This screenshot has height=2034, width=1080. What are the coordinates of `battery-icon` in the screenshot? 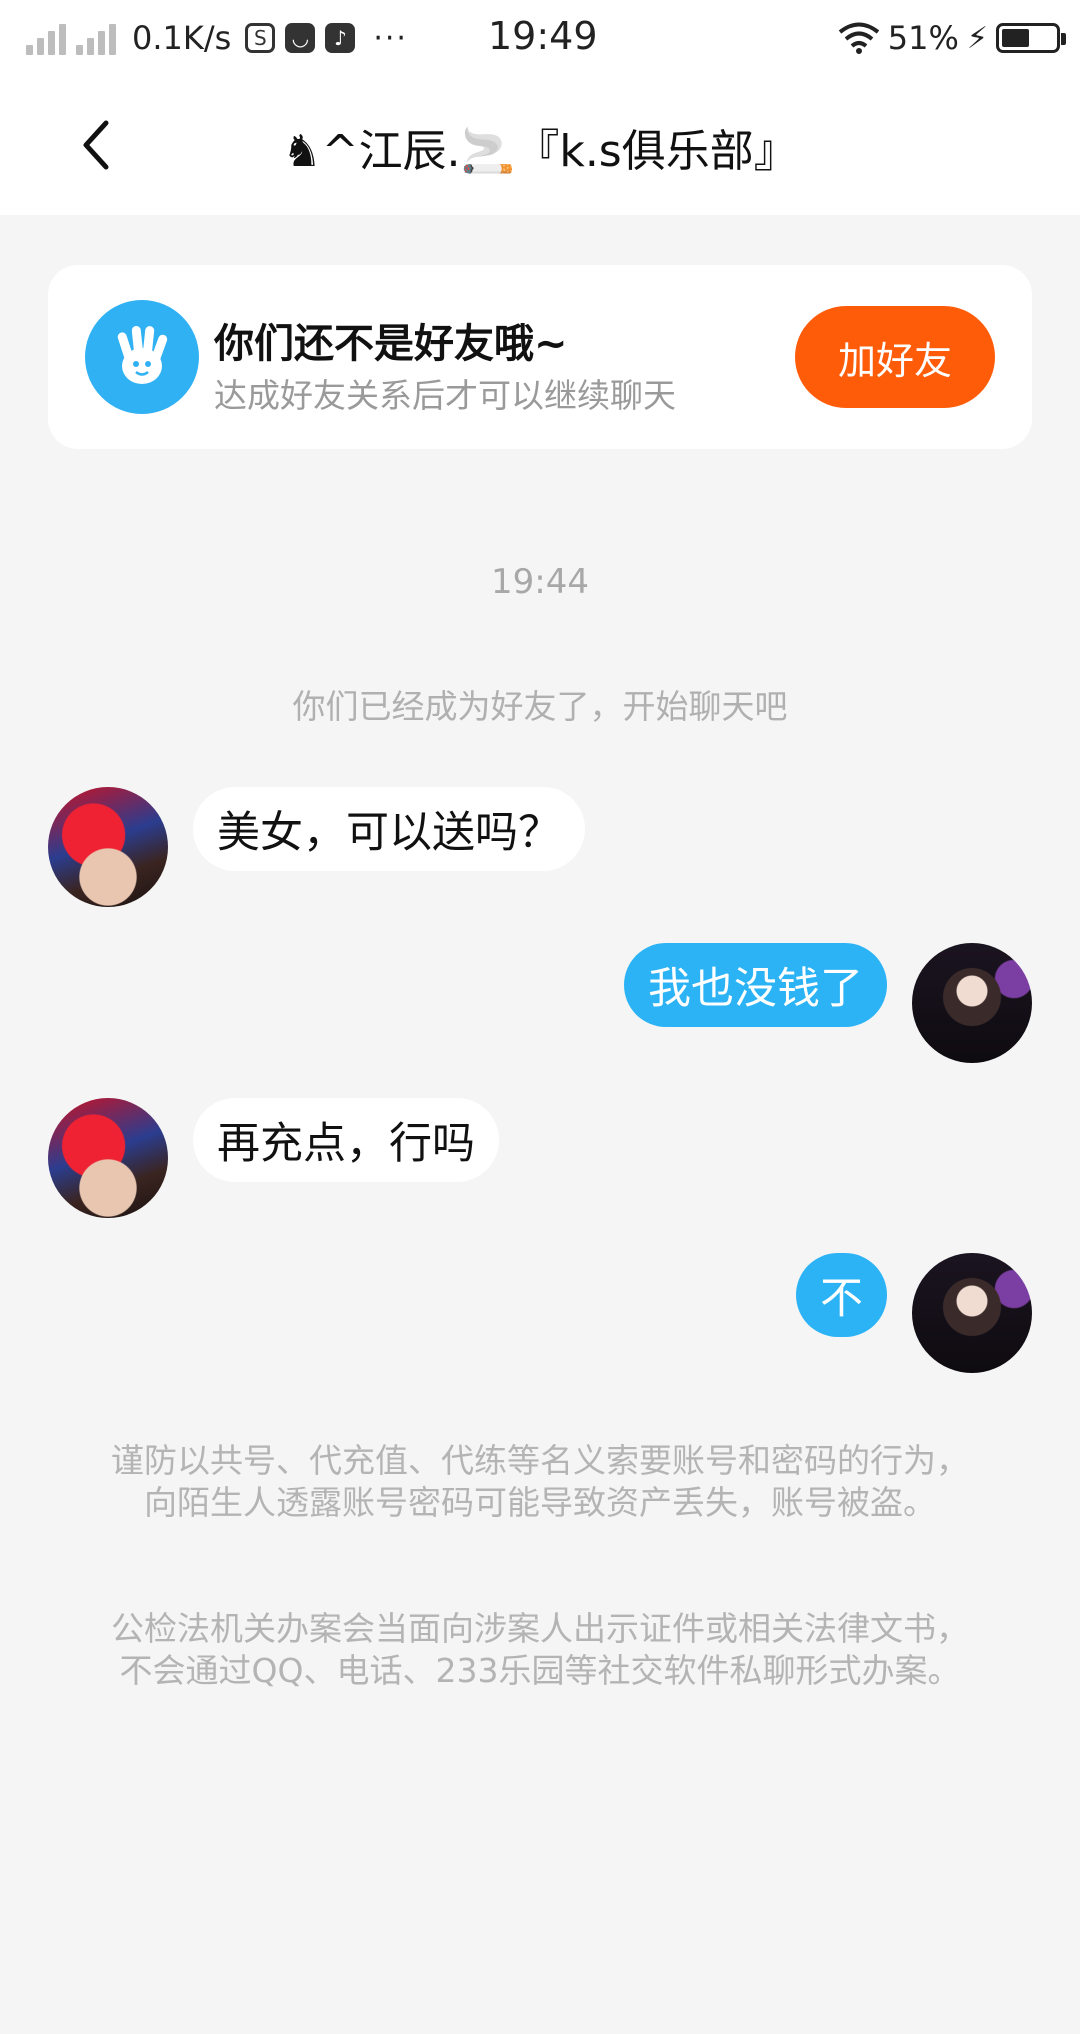 It's located at (1031, 38).